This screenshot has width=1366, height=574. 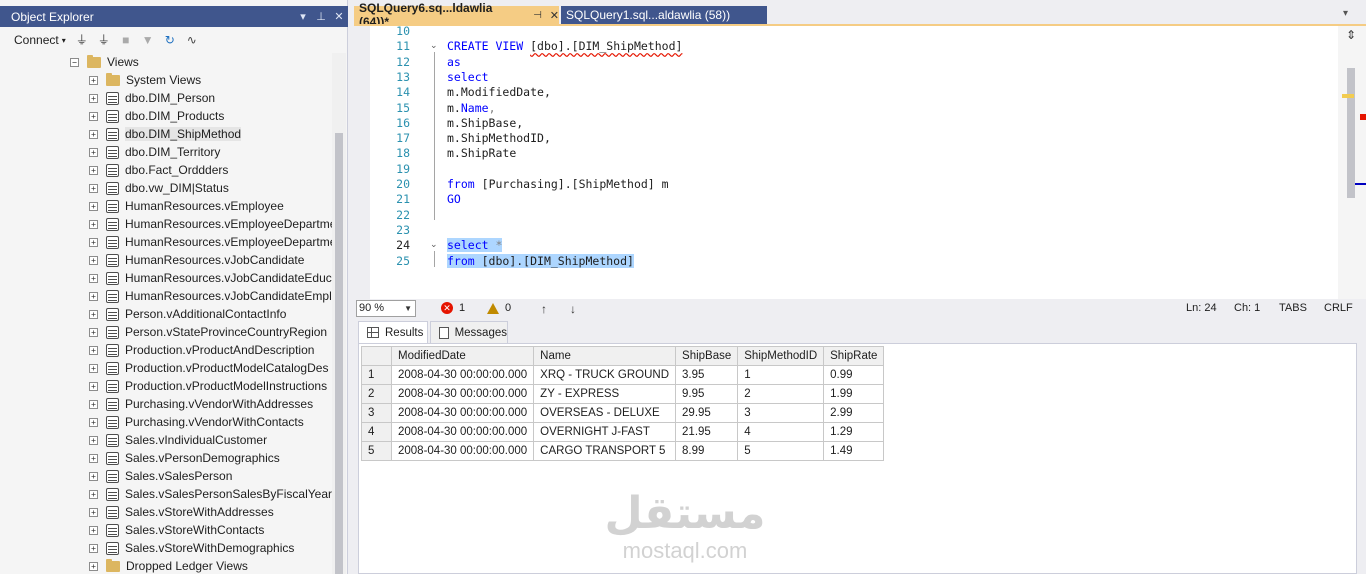 I want to click on table-cell: 5, so click(x=781, y=451).